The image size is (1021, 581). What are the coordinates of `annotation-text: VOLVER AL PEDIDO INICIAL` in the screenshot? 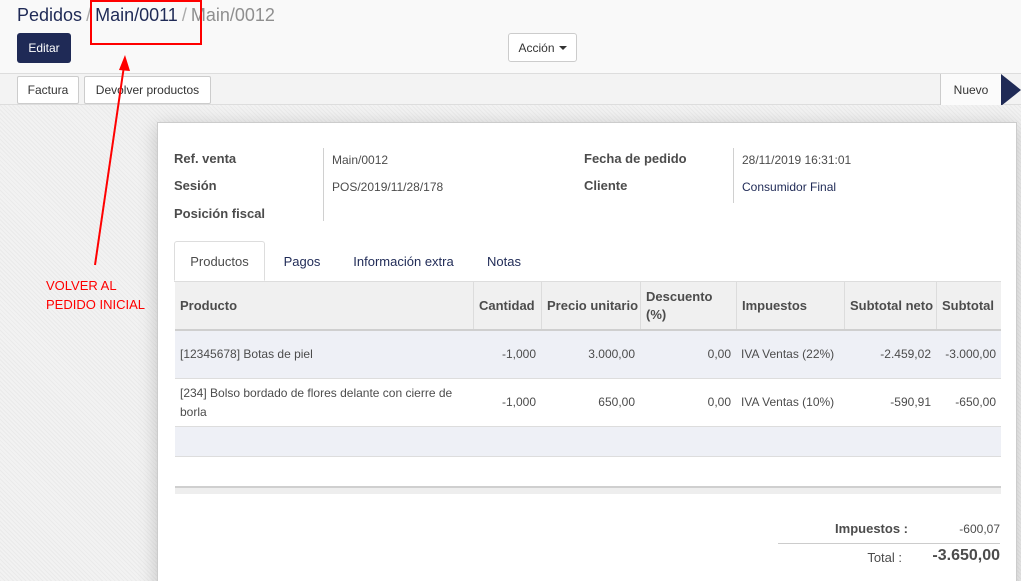 It's located at (95, 295).